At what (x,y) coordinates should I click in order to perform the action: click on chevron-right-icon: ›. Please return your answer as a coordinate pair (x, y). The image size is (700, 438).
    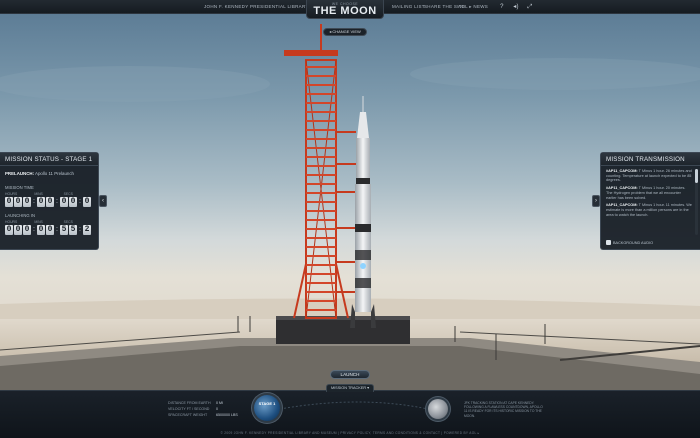
    Looking at the image, I should click on (596, 201).